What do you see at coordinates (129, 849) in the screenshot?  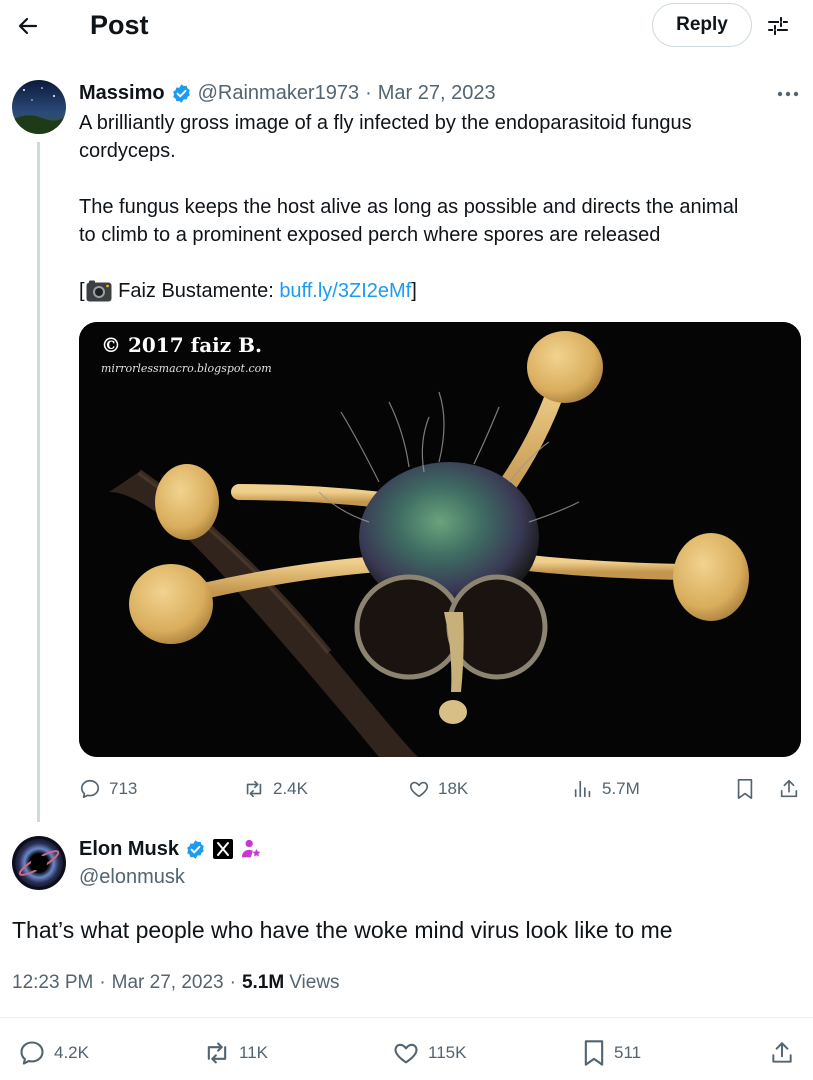 I see `display-name: Elon Musk` at bounding box center [129, 849].